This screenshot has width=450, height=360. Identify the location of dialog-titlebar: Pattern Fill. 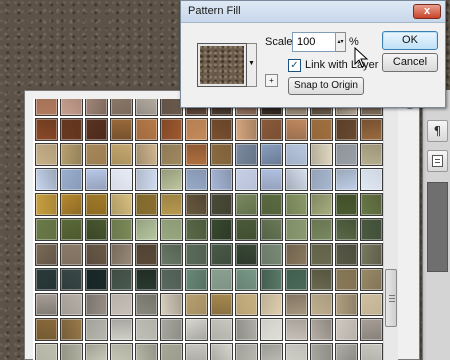
(313, 12).